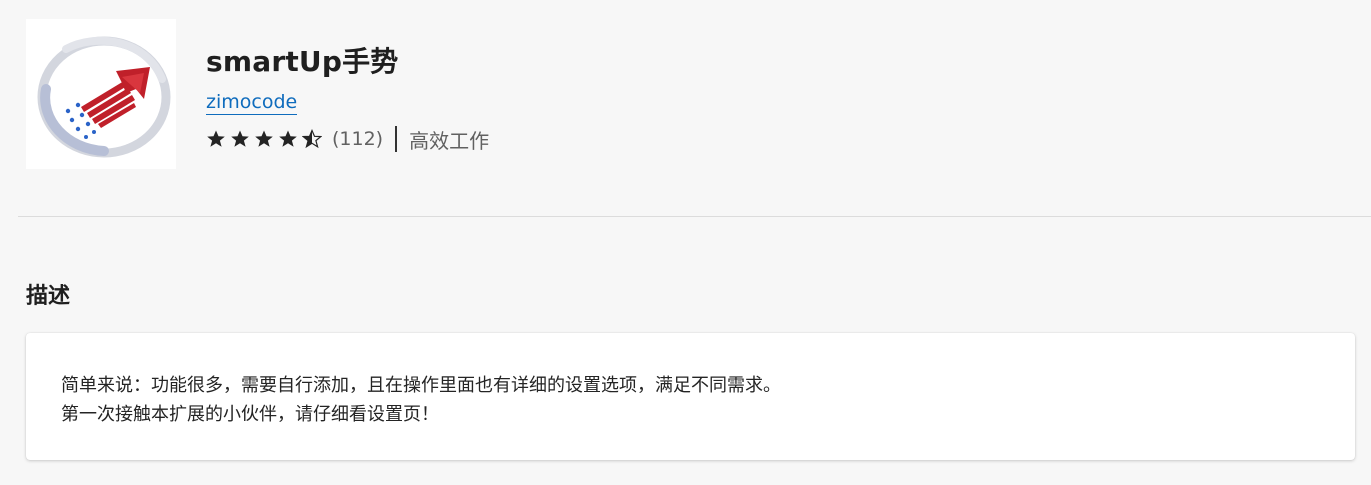  Describe the element at coordinates (421, 385) in the screenshot. I see `description-line: 简单来说：功能很多，需要自行添加，且在操作里面也有详细的设置选项，满足不同需求。` at that location.